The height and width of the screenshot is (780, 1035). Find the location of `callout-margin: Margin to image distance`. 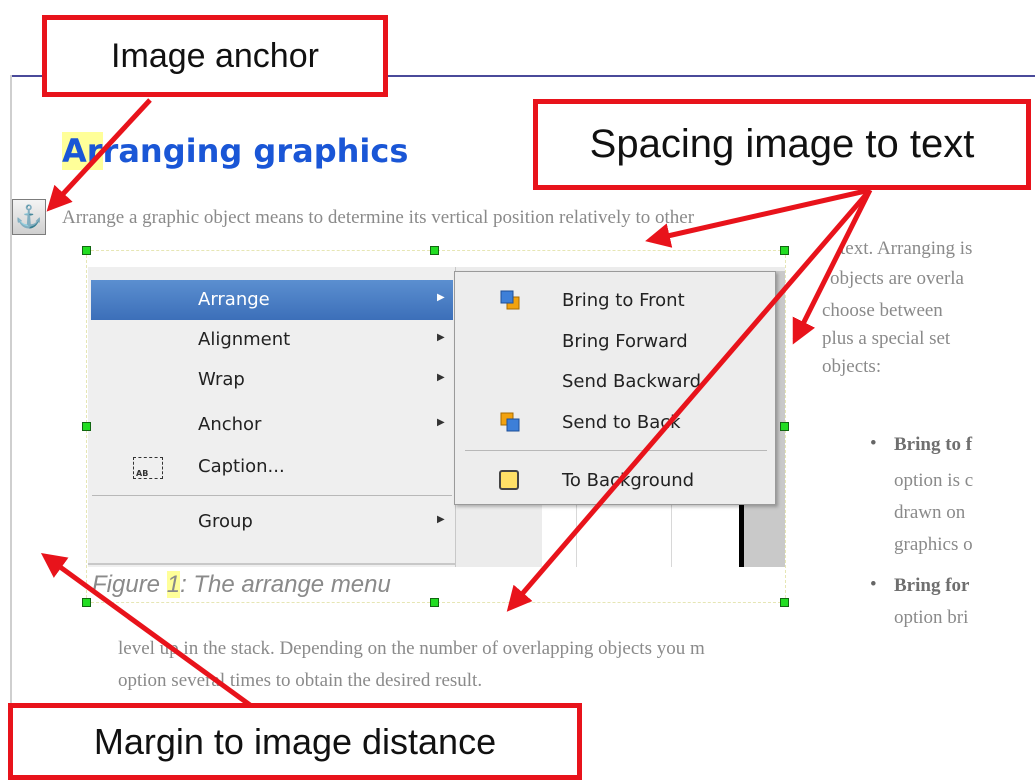

callout-margin: Margin to image distance is located at coordinates (295, 741).